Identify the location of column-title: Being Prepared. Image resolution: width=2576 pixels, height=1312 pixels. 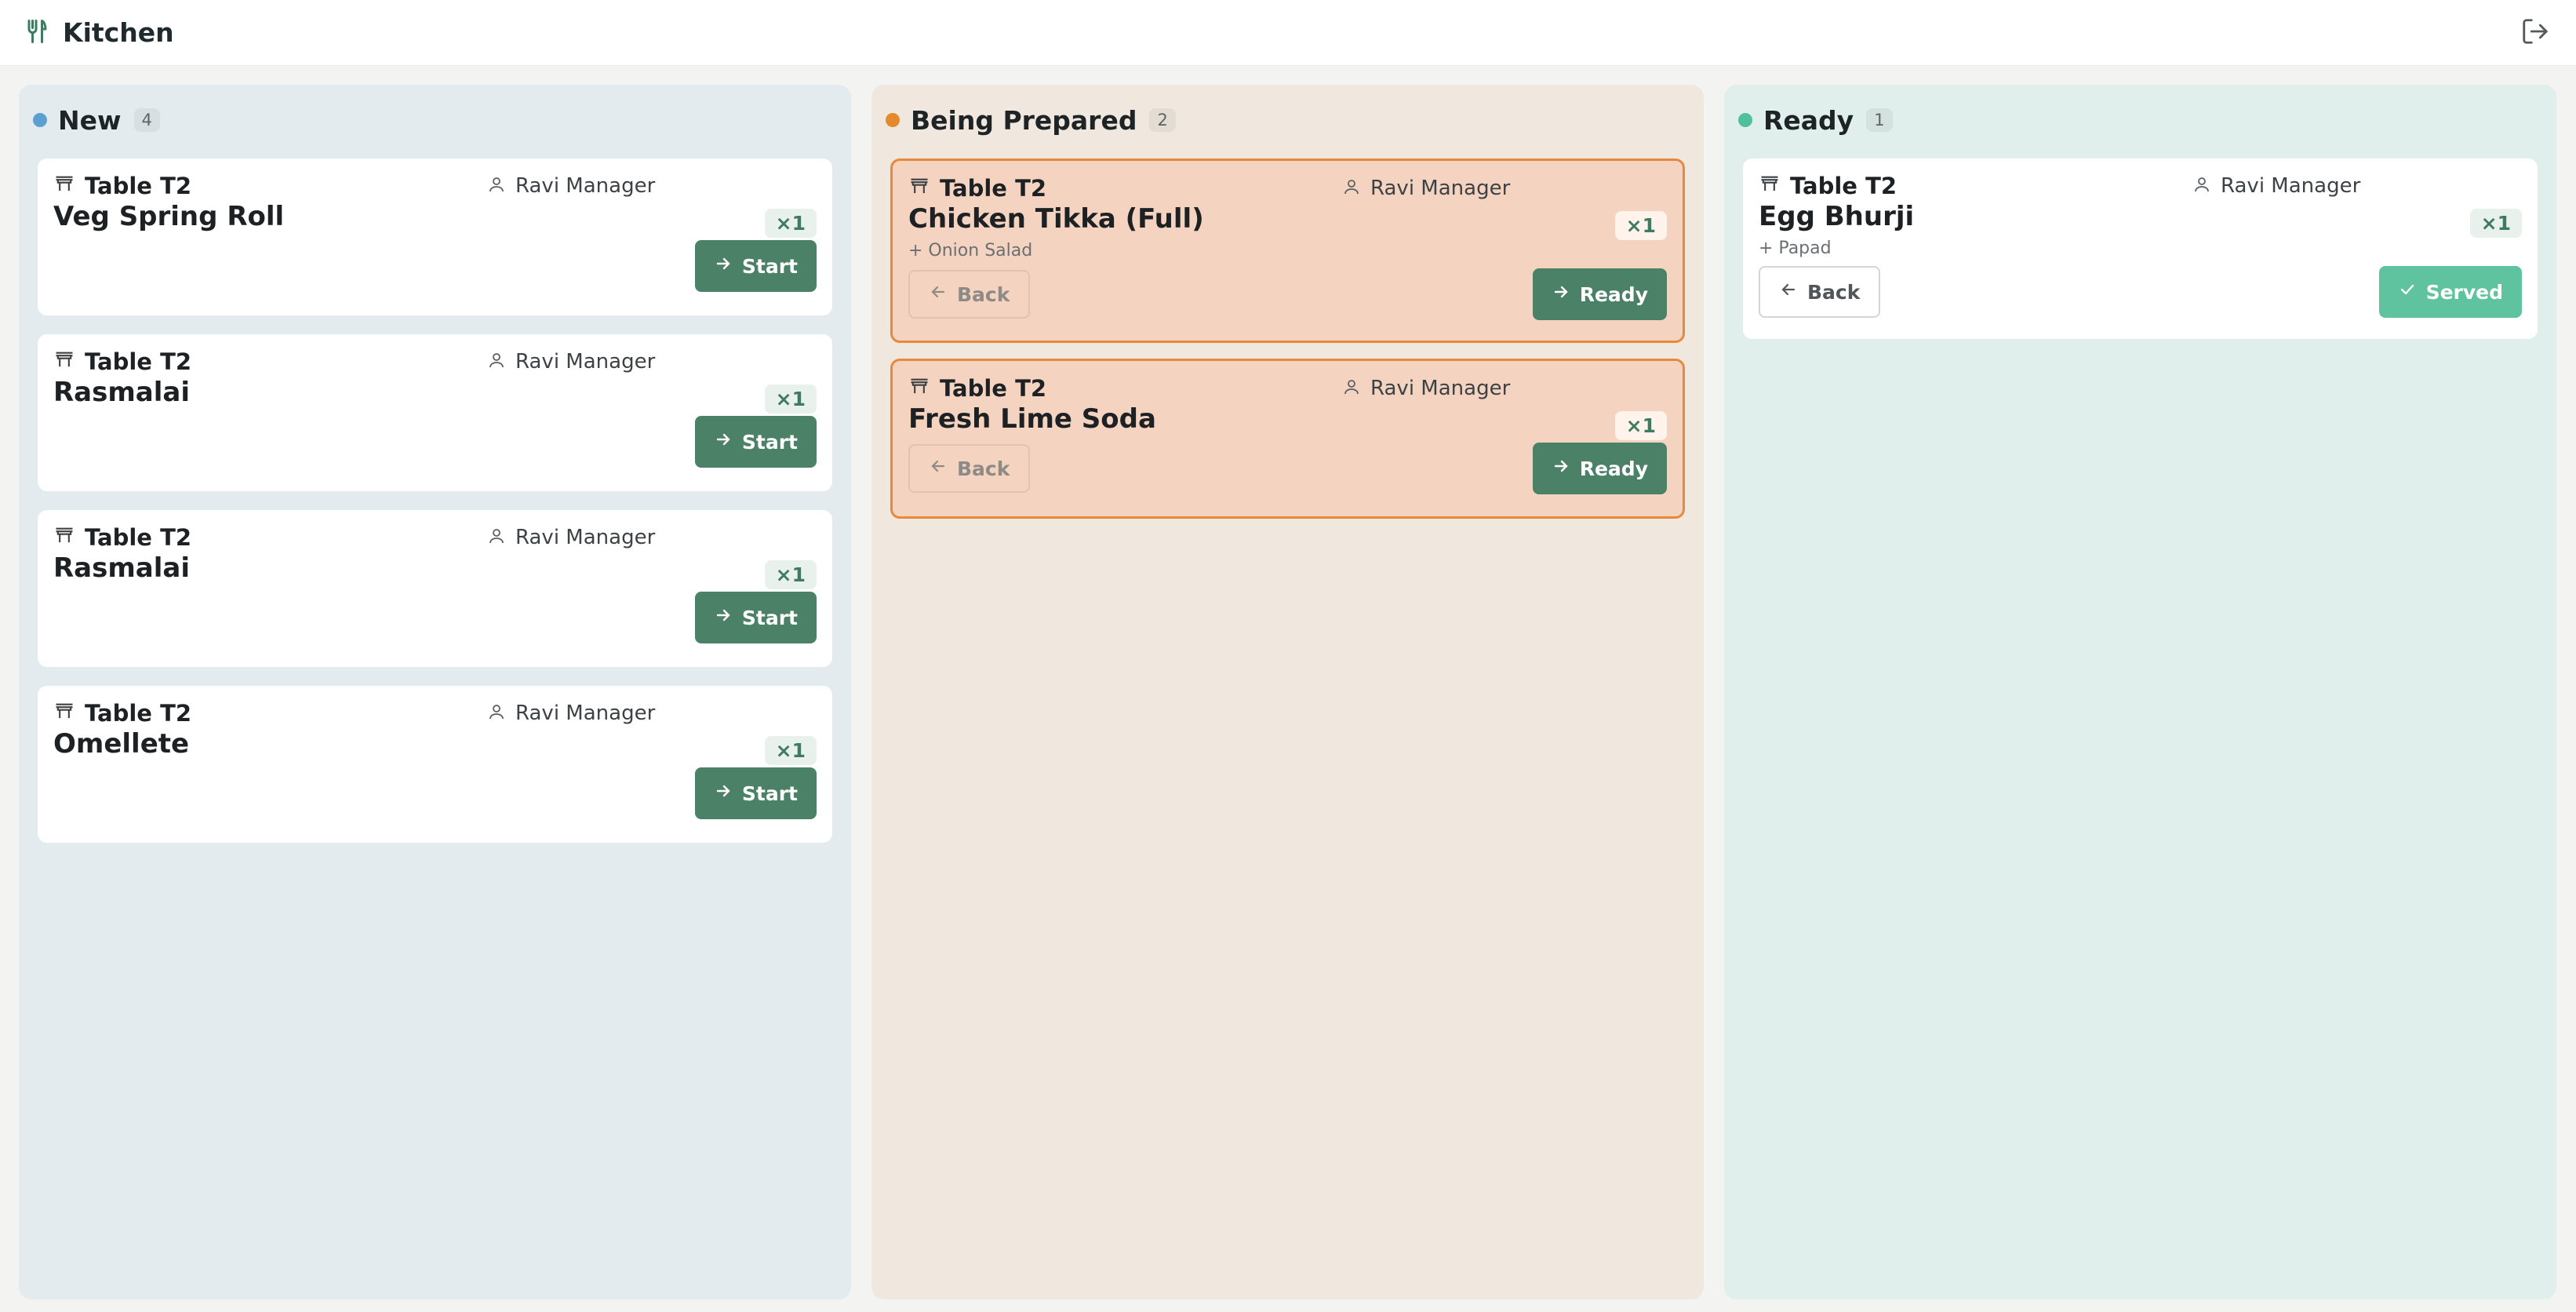
(1024, 120).